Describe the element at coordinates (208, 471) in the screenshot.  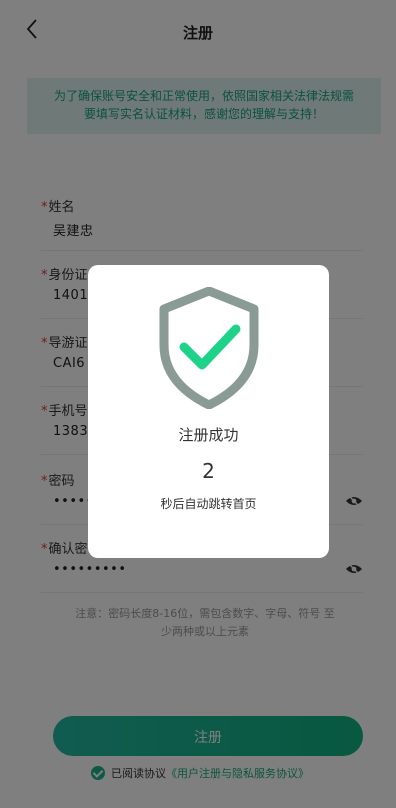
I see `countdown-number: 2` at that location.